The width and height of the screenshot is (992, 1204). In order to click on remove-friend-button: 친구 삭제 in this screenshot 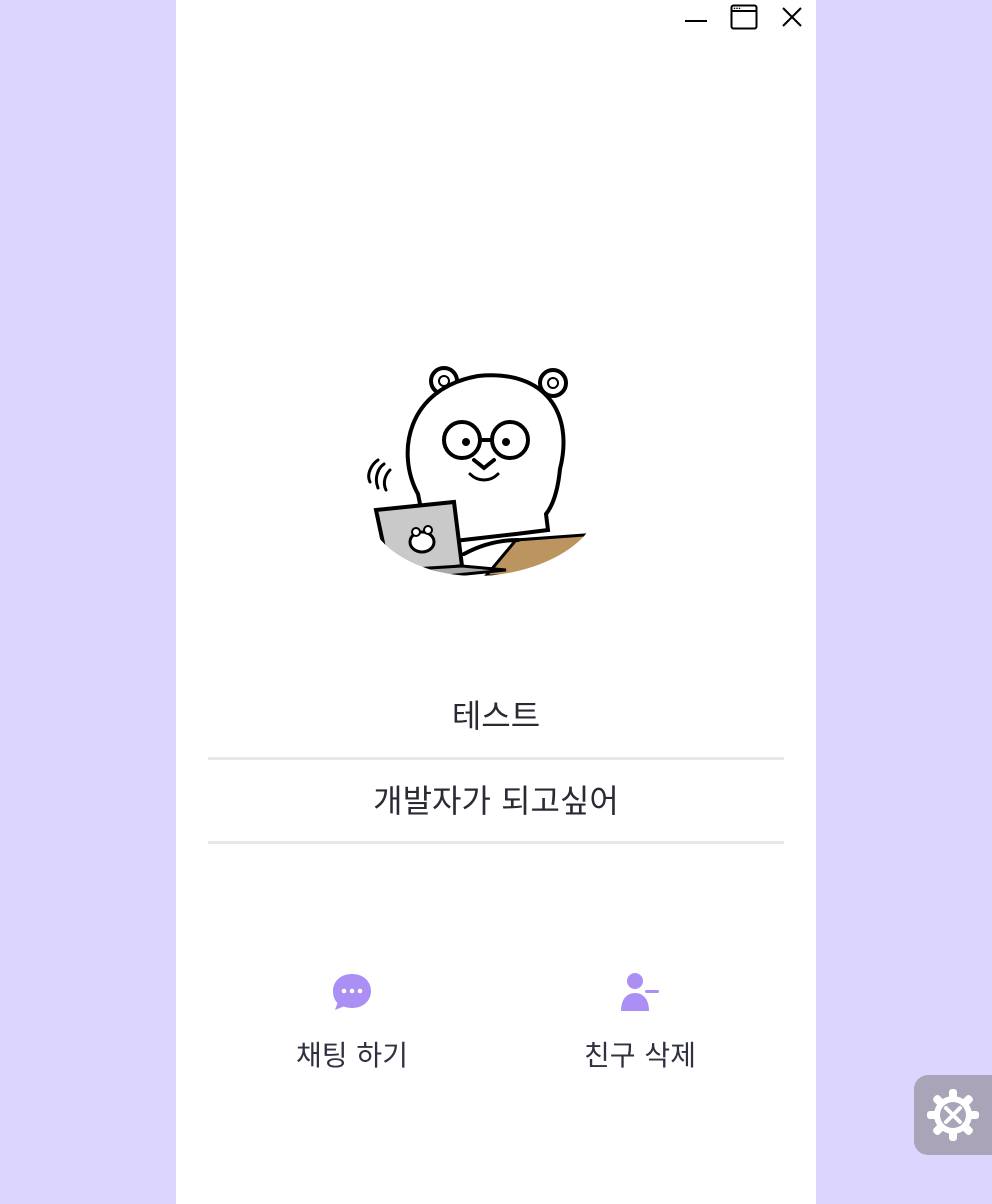, I will do `click(640, 1021)`.